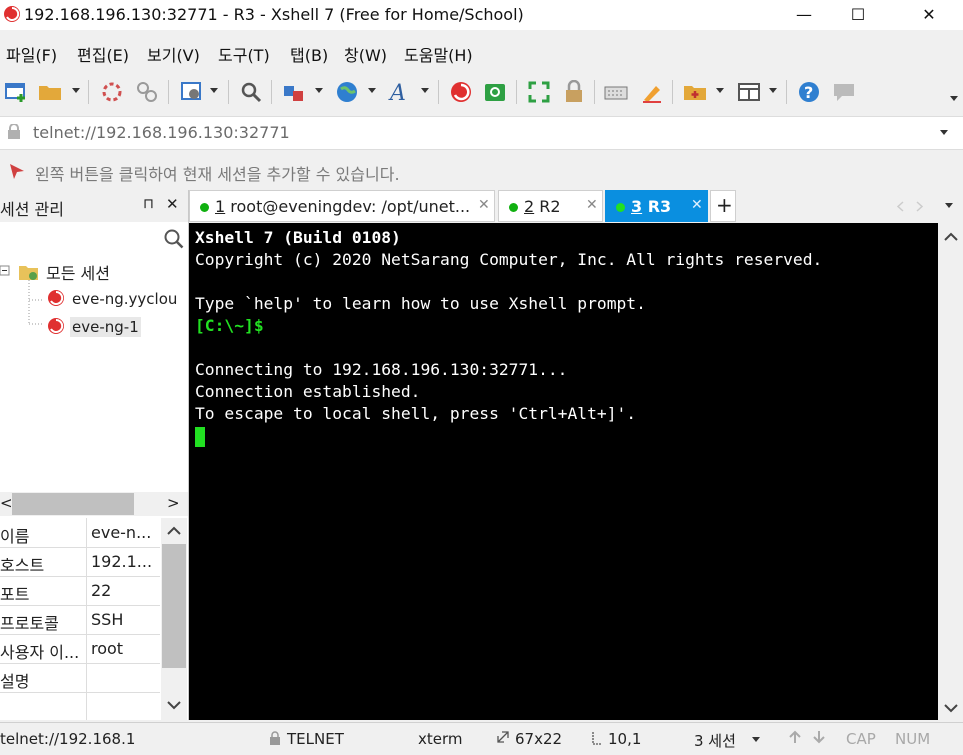  I want to click on session-dropdown-arrow-icon, so click(756, 739).